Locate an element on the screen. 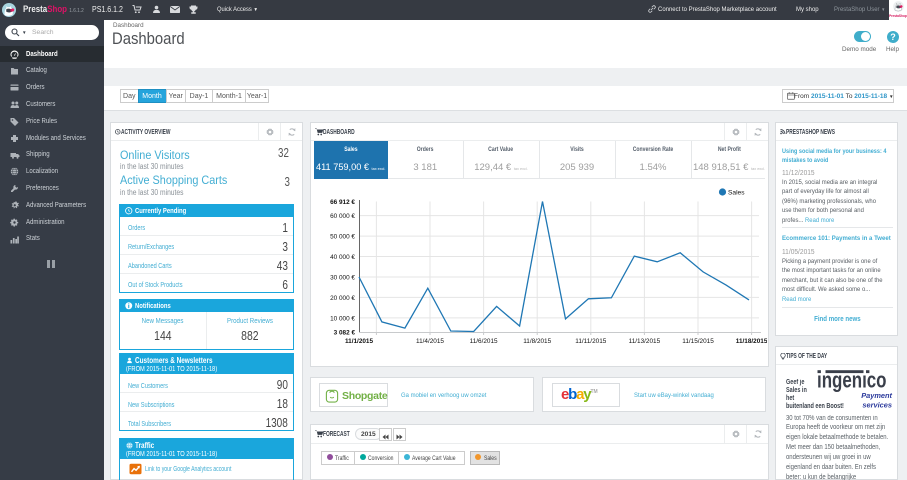  svg-text: 11/1/2015 is located at coordinates (359, 341).